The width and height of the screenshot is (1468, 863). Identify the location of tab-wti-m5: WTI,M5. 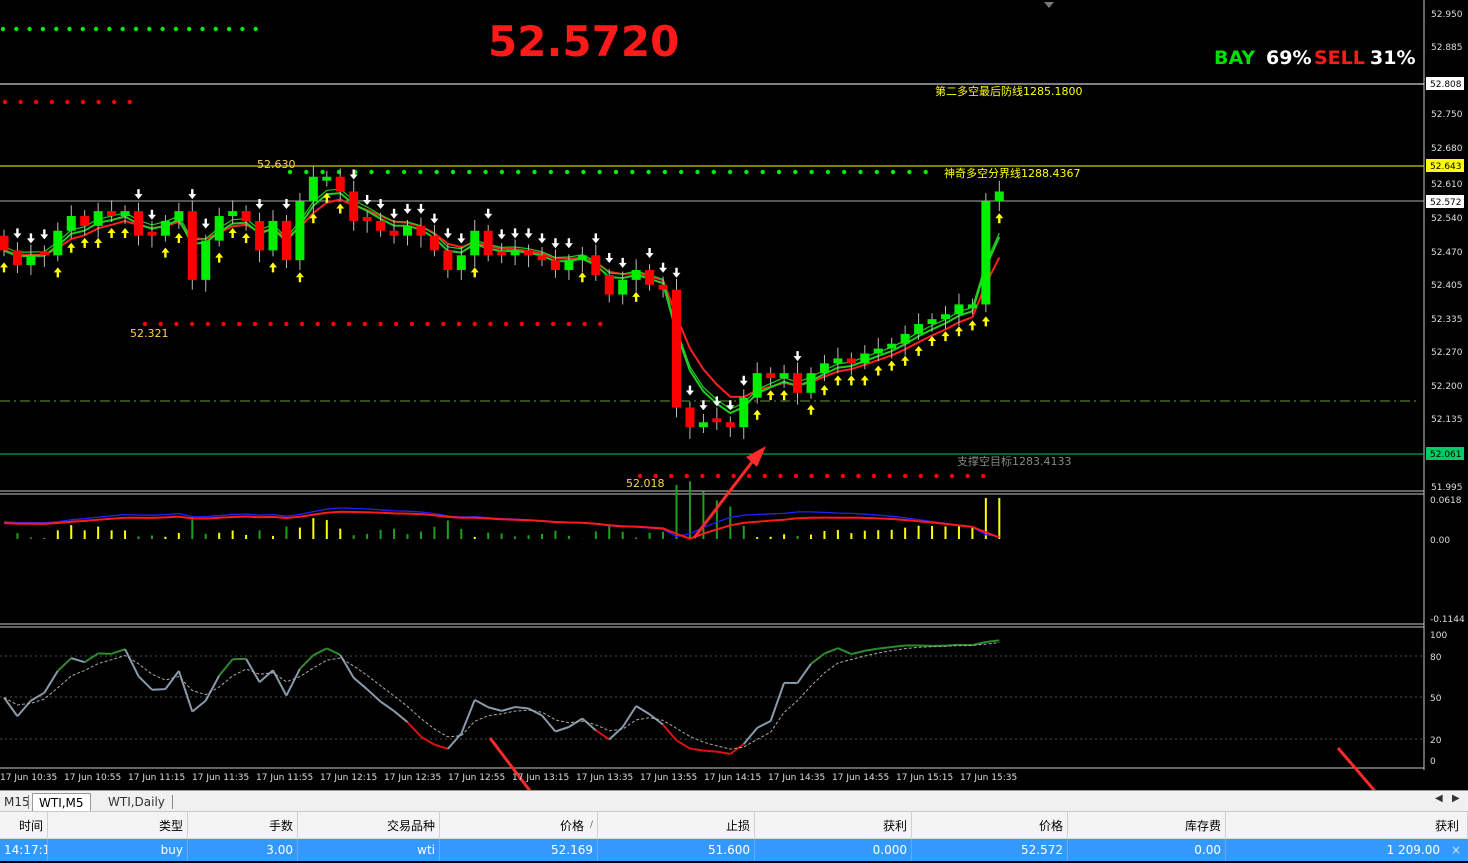
(61, 802).